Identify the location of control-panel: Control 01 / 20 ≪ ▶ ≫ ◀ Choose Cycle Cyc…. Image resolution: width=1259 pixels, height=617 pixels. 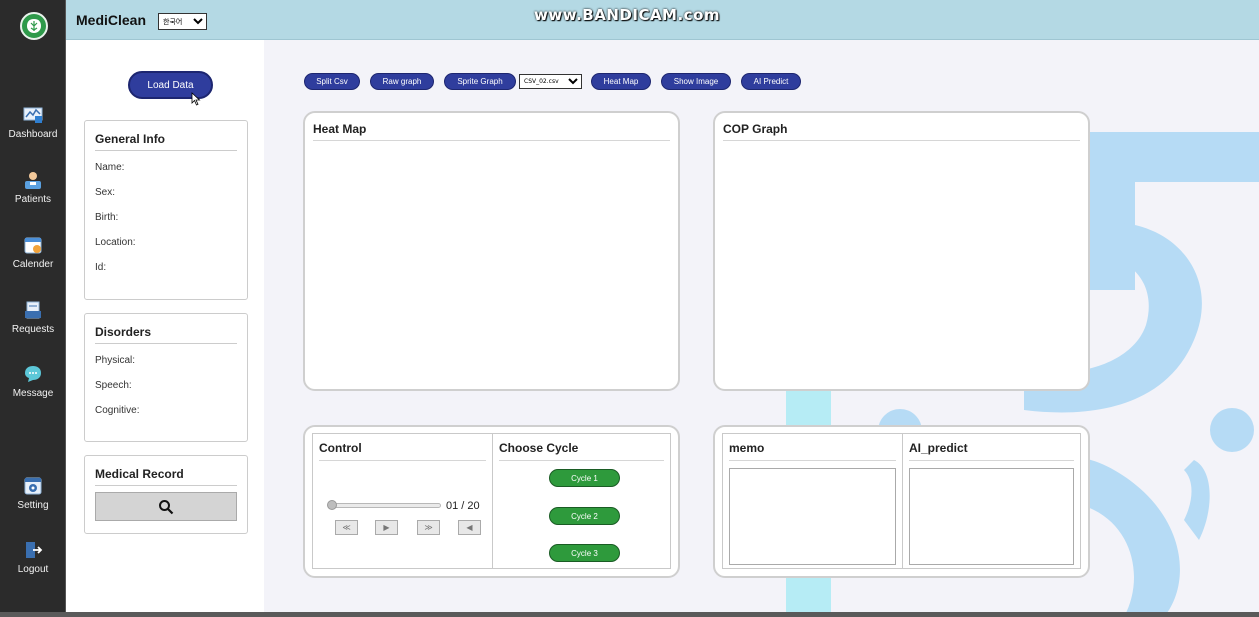
(491, 501).